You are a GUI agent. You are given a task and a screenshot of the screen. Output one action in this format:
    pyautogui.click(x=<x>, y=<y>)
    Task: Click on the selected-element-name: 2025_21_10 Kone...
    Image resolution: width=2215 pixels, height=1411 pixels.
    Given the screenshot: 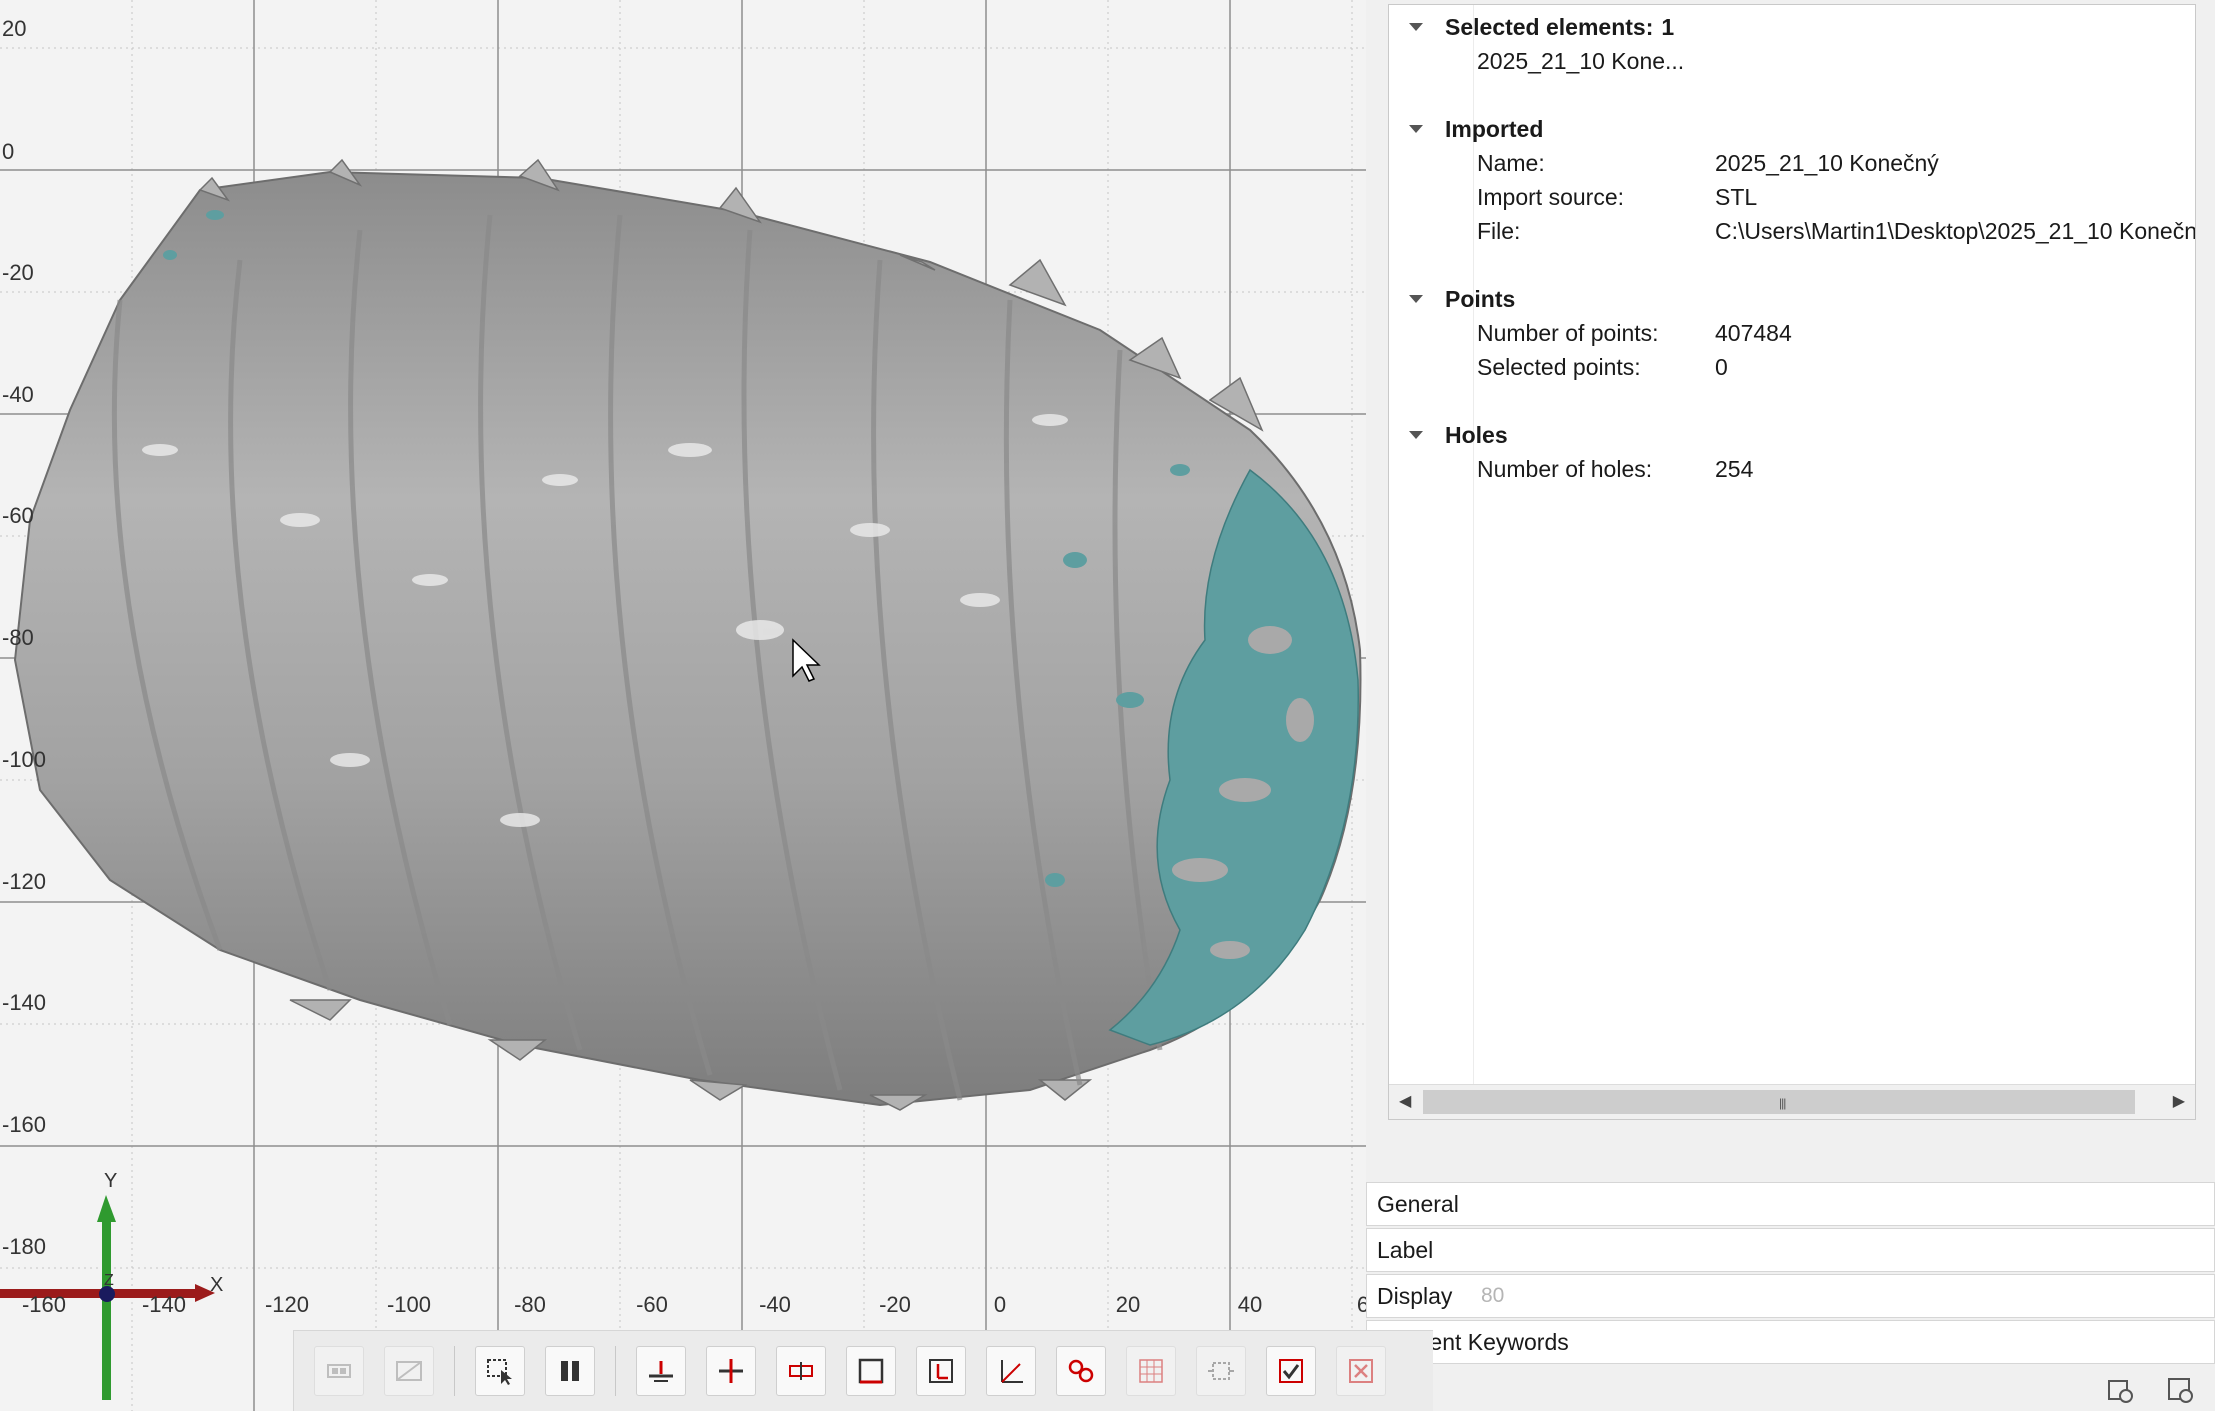 What is the action you would take?
    pyautogui.click(x=1581, y=60)
    